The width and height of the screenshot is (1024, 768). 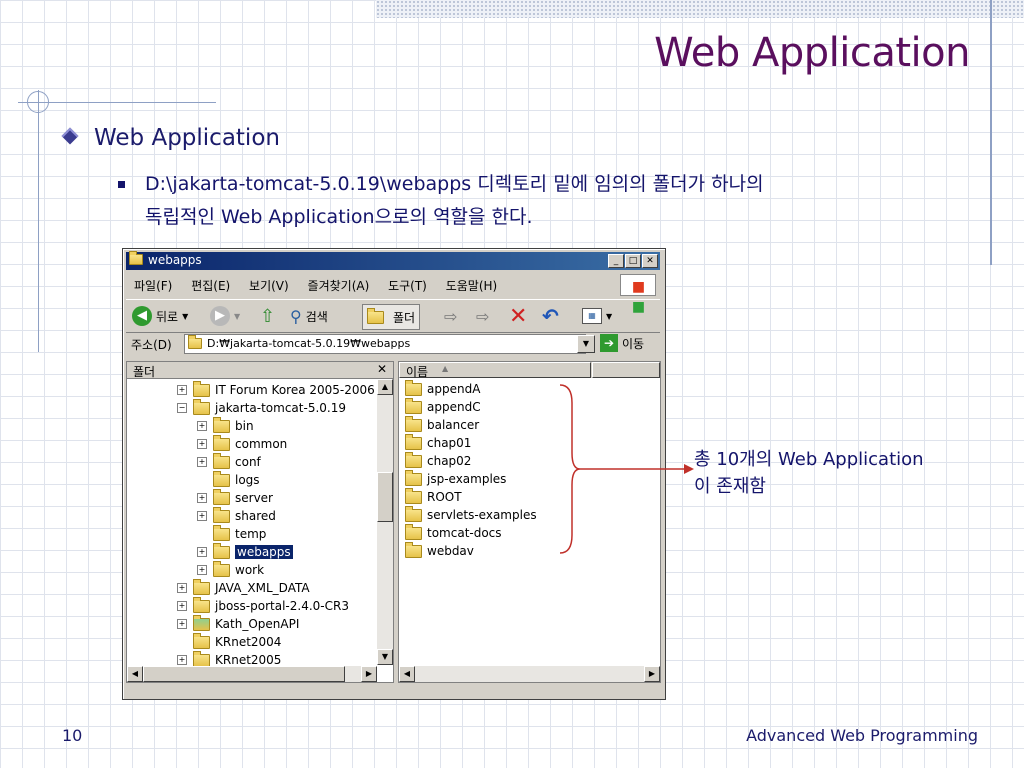 What do you see at coordinates (339, 217) in the screenshot?
I see `bullet-level2-line2: 독립적인 Web Application으로의 역할을 한다.` at bounding box center [339, 217].